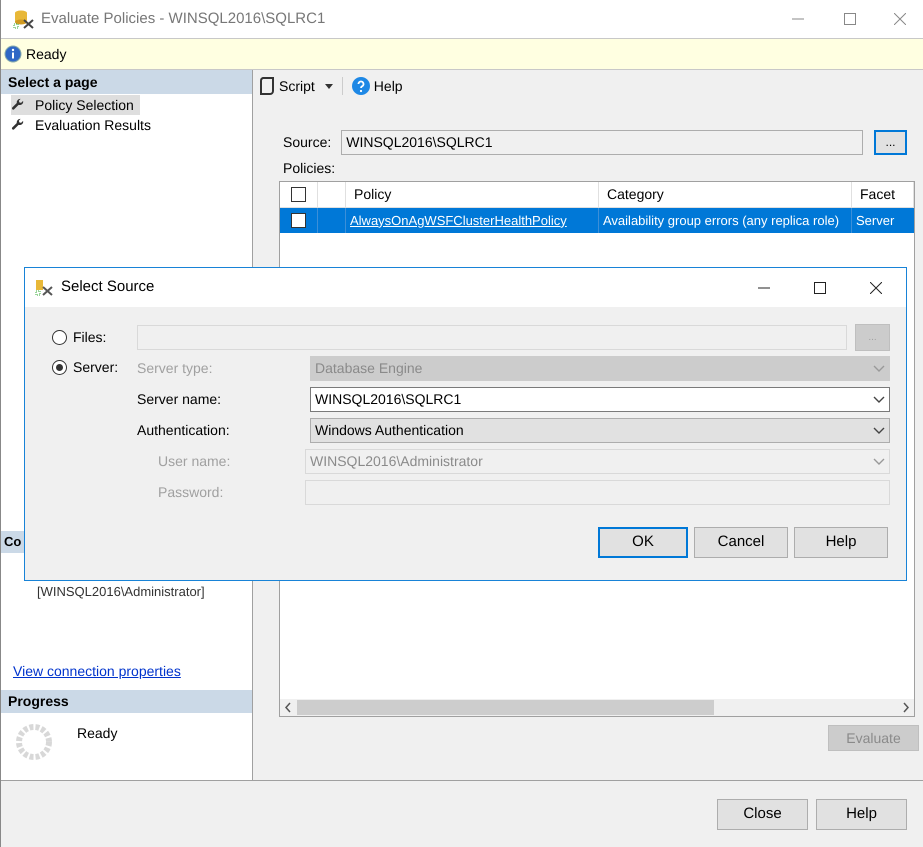  Describe the element at coordinates (107, 287) in the screenshot. I see `dialog-title: Select Source` at that location.